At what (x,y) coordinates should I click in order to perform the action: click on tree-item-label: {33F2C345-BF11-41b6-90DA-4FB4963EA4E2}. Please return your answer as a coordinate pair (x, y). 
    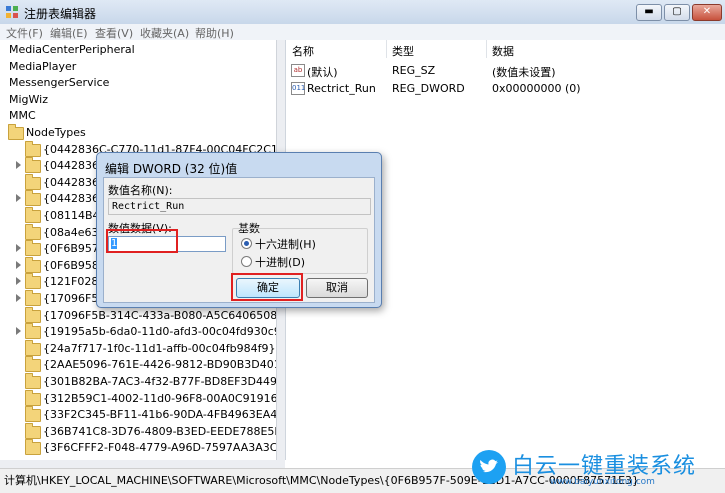
    Looking at the image, I should click on (159, 415).